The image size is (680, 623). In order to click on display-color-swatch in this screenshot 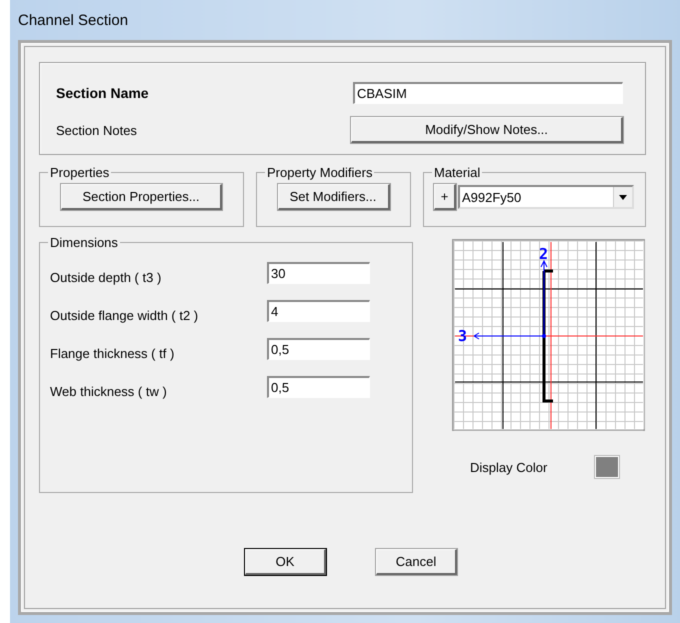, I will do `click(607, 467)`.